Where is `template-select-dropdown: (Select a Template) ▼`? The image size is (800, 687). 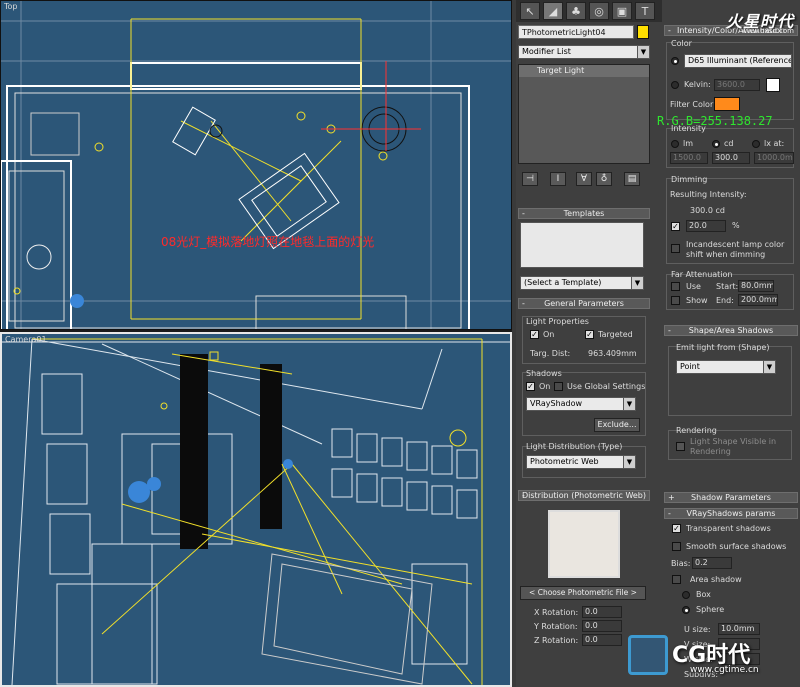
template-select-dropdown: (Select a Template) ▼ is located at coordinates (582, 283).